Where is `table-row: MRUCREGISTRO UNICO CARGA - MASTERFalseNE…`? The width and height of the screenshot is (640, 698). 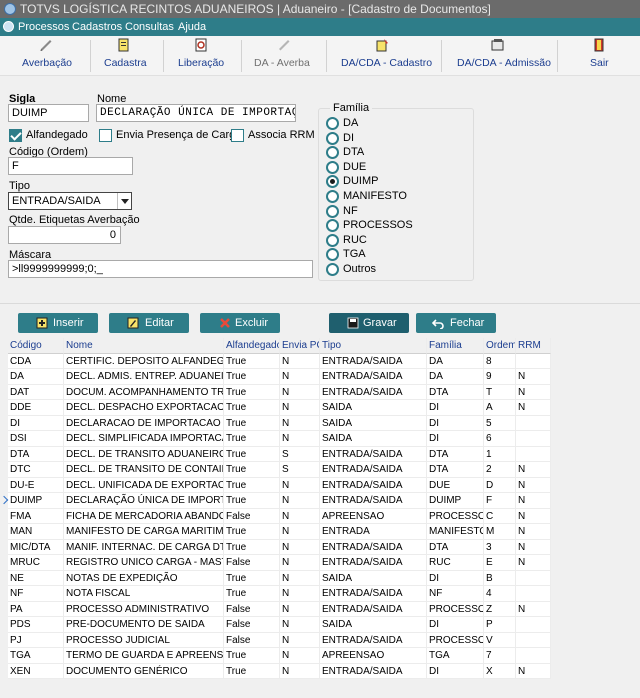
table-row: MRUCREGISTRO UNICO CARGA - MASTERFalseNE… is located at coordinates (324, 563).